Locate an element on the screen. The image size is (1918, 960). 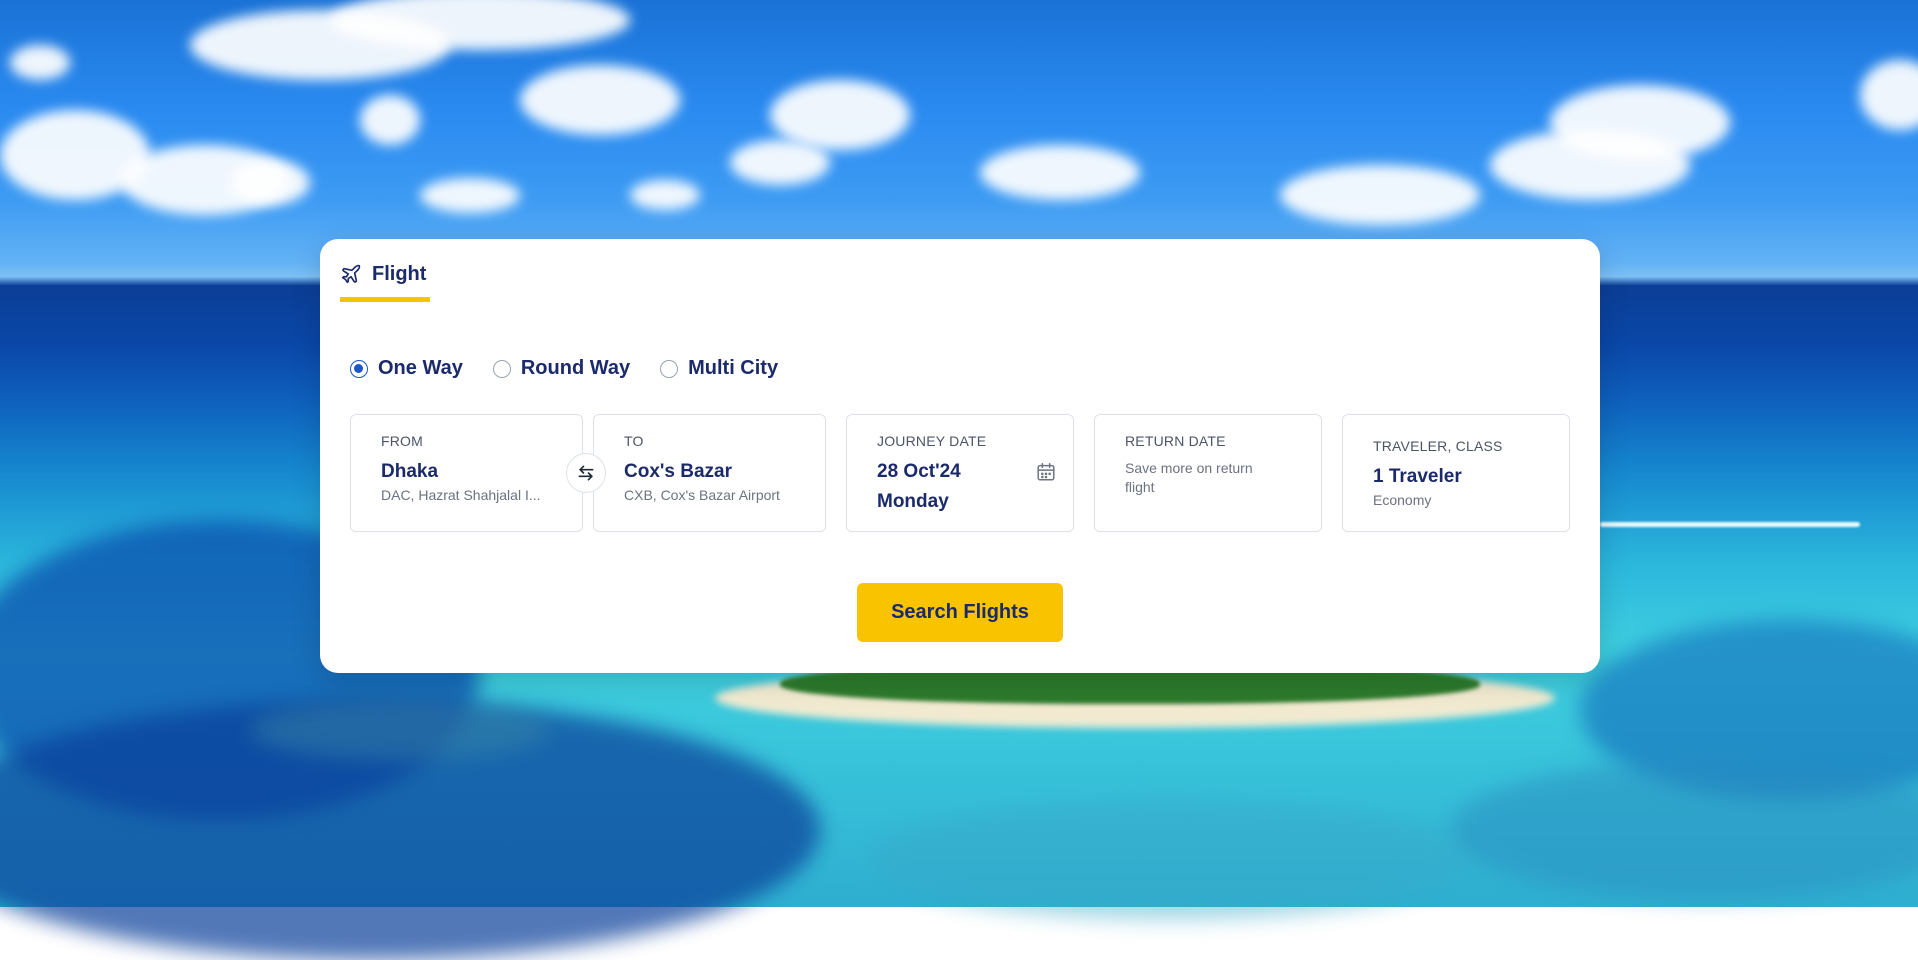
calendar-icon is located at coordinates (1046, 472).